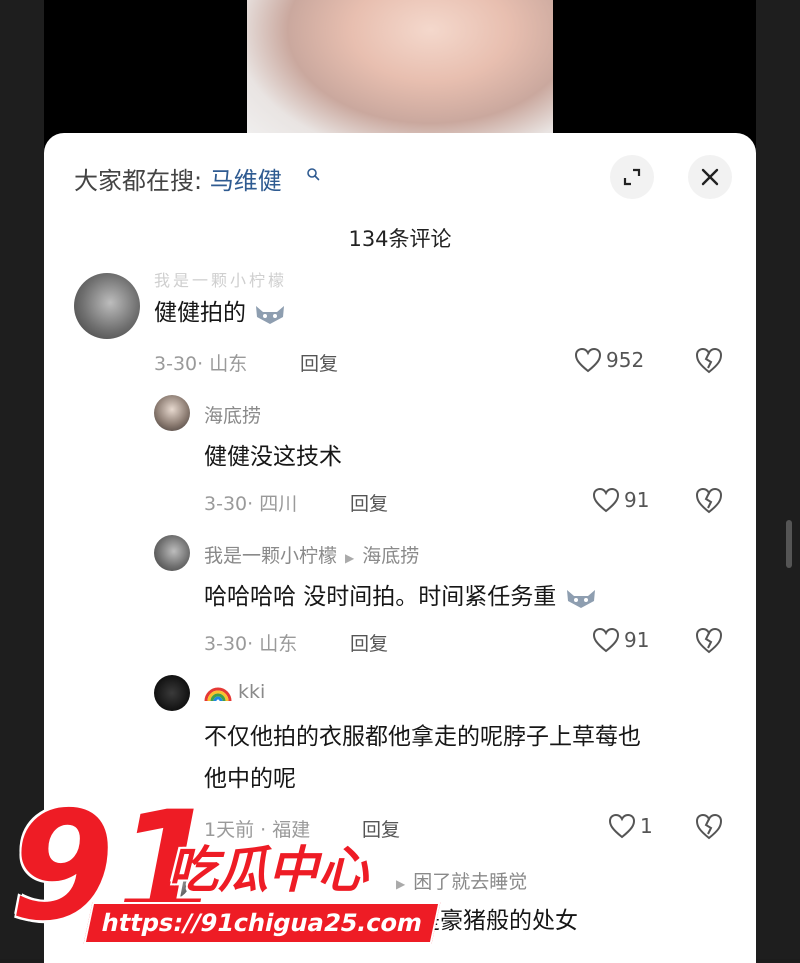 Image resolution: width=800 pixels, height=963 pixels. I want to click on reply-username: 我是一颗小柠檬, so click(270, 556).